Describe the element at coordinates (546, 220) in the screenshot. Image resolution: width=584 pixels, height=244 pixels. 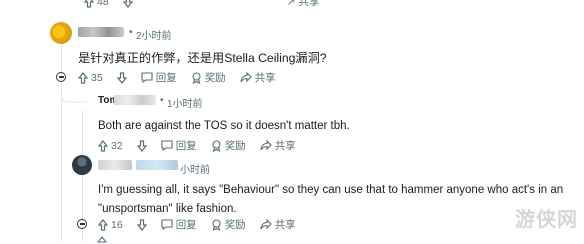
I see `site-watermark: 游侠网` at that location.